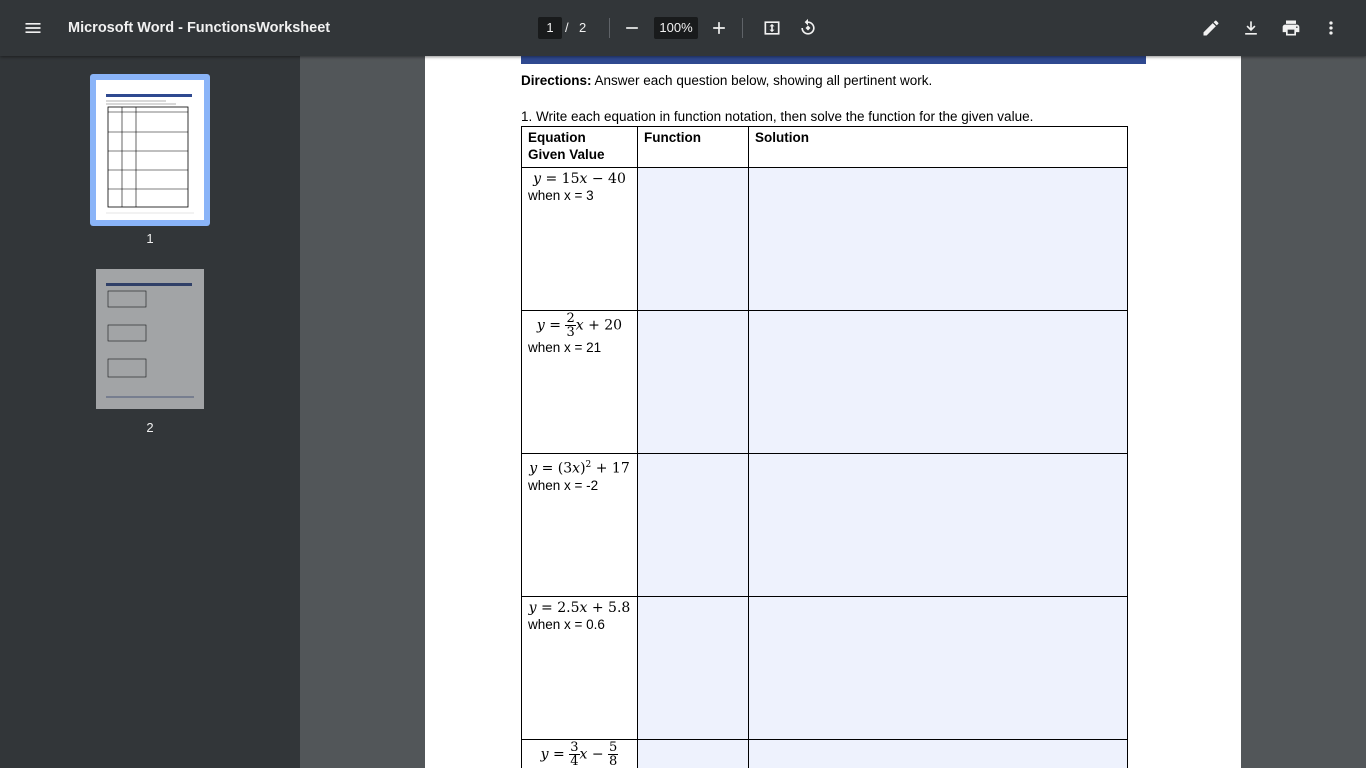 This screenshot has height=768, width=1366. I want to click on equation-cell: y = 34x − 58, so click(579, 753).